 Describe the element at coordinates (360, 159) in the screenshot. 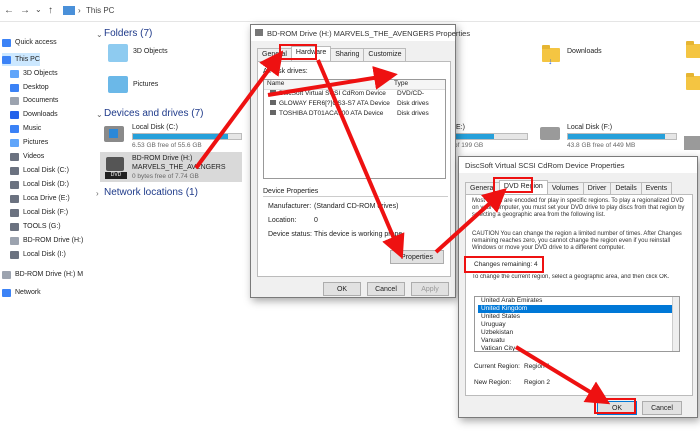

I see `arrow-hardware-to-properties` at that location.